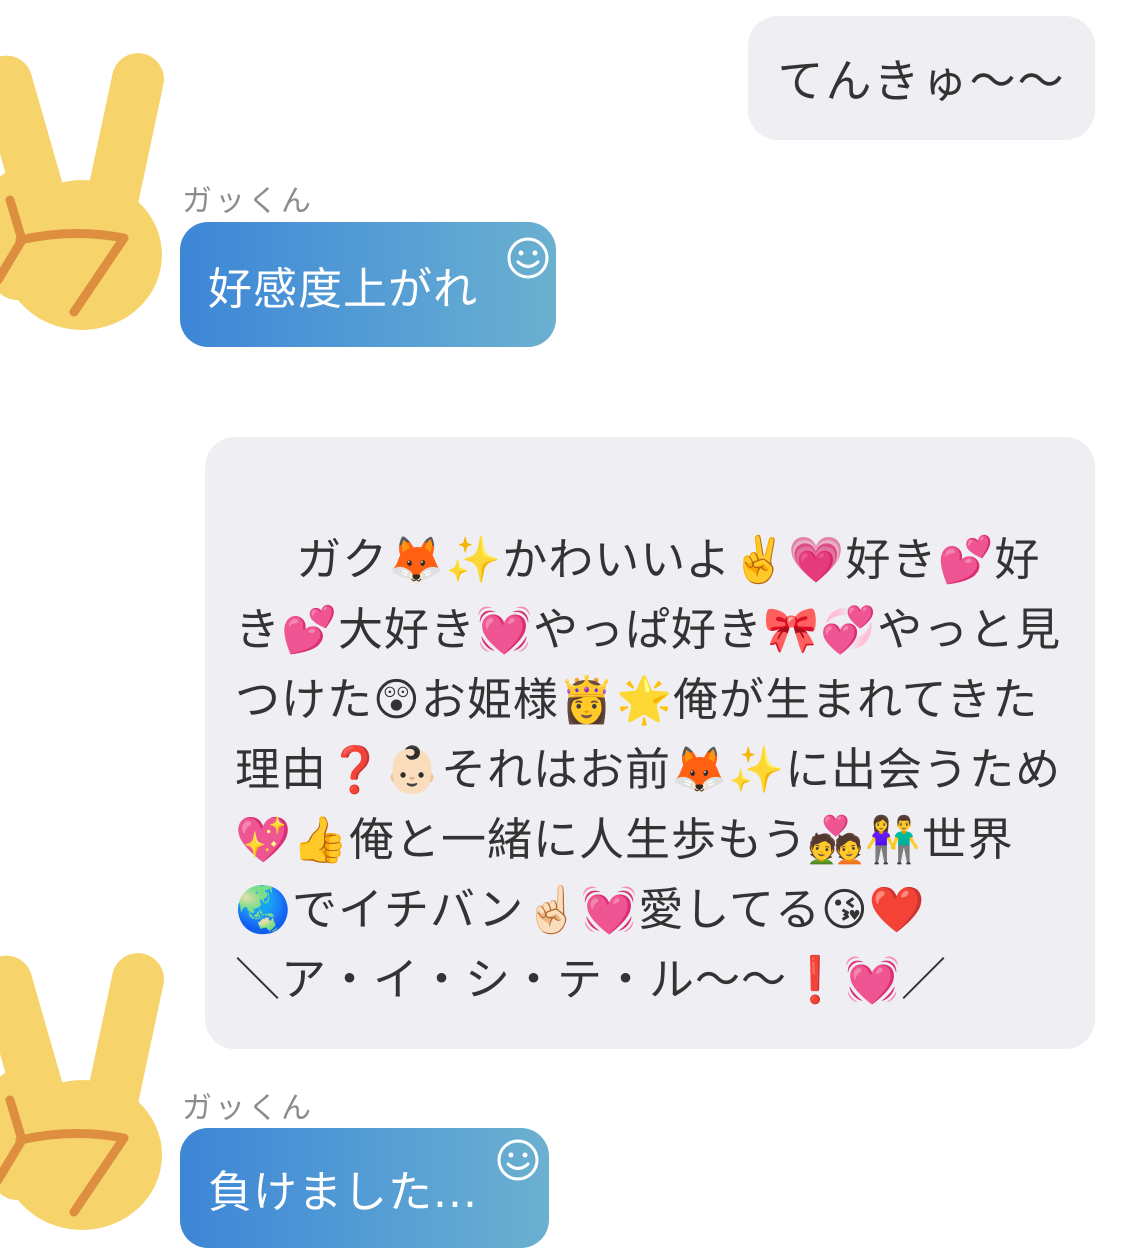  What do you see at coordinates (921, 81) in the screenshot?
I see `message-text: てんきゅ〜〜` at bounding box center [921, 81].